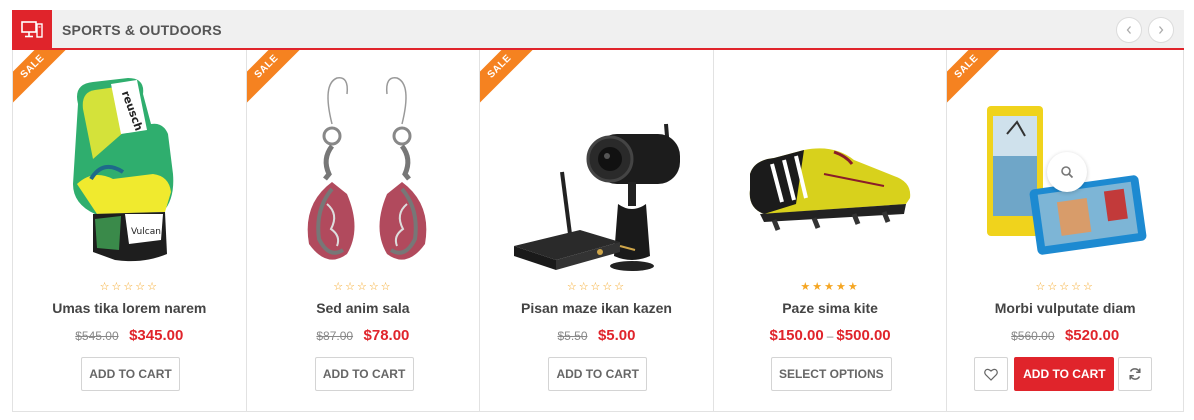  I want to click on product-price: $545.00 $345.00, so click(129, 336).